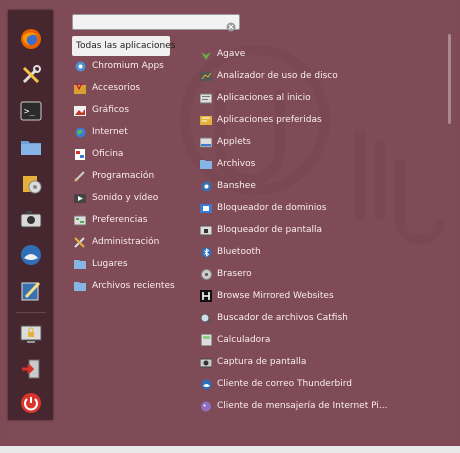 This screenshot has width=460, height=453. Describe the element at coordinates (134, 110) in the screenshot. I see `category-graphics: Gráficos` at that location.